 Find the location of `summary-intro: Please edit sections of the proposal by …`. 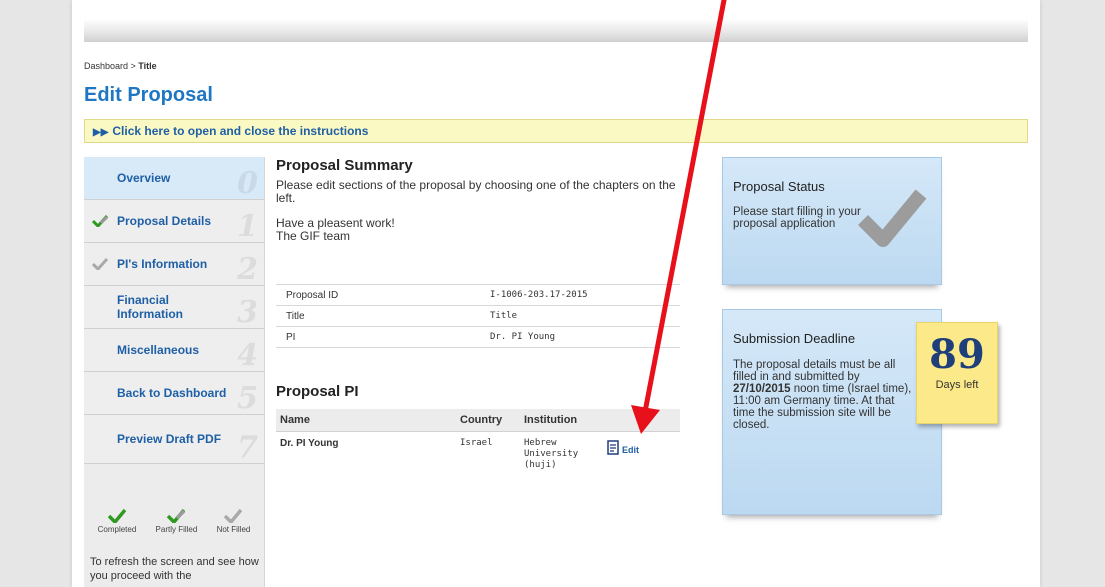

summary-intro: Please edit sections of the proposal by … is located at coordinates (476, 191).